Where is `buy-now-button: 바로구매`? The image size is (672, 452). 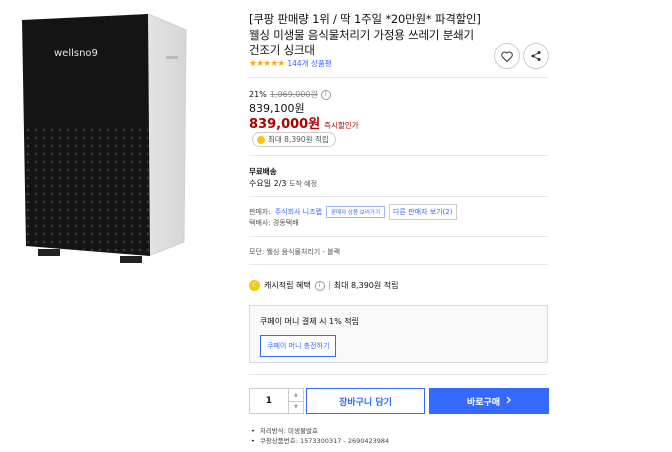 buy-now-button: 바로구매 is located at coordinates (489, 401).